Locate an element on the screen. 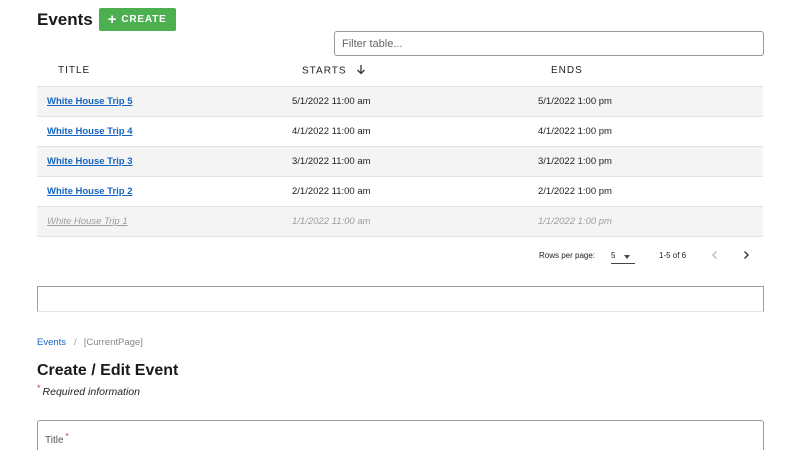 The width and height of the screenshot is (800, 450). table-header-row: TITLE STARTS ENDS is located at coordinates (400, 71).